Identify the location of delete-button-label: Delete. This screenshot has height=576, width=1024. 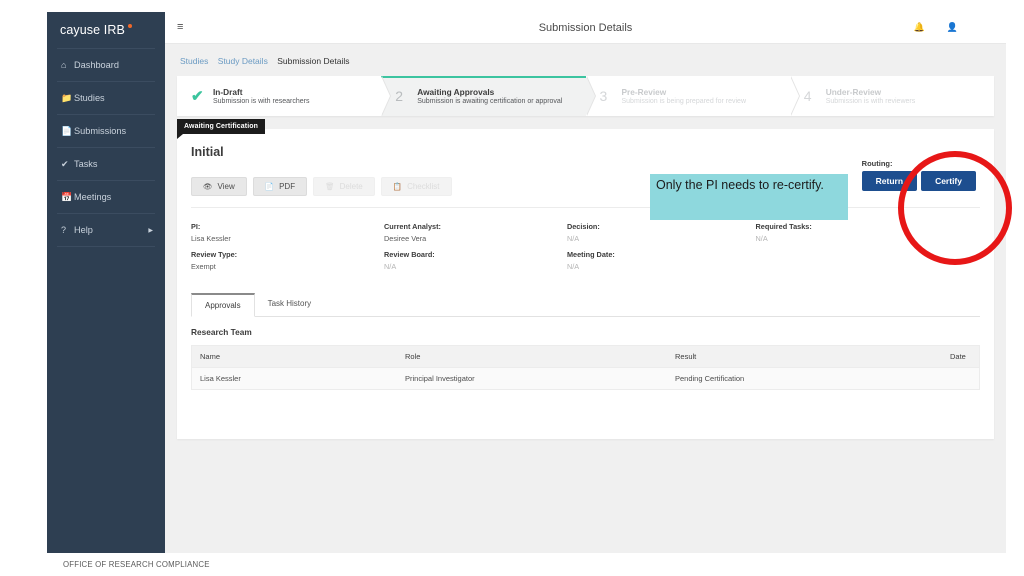
(351, 186).